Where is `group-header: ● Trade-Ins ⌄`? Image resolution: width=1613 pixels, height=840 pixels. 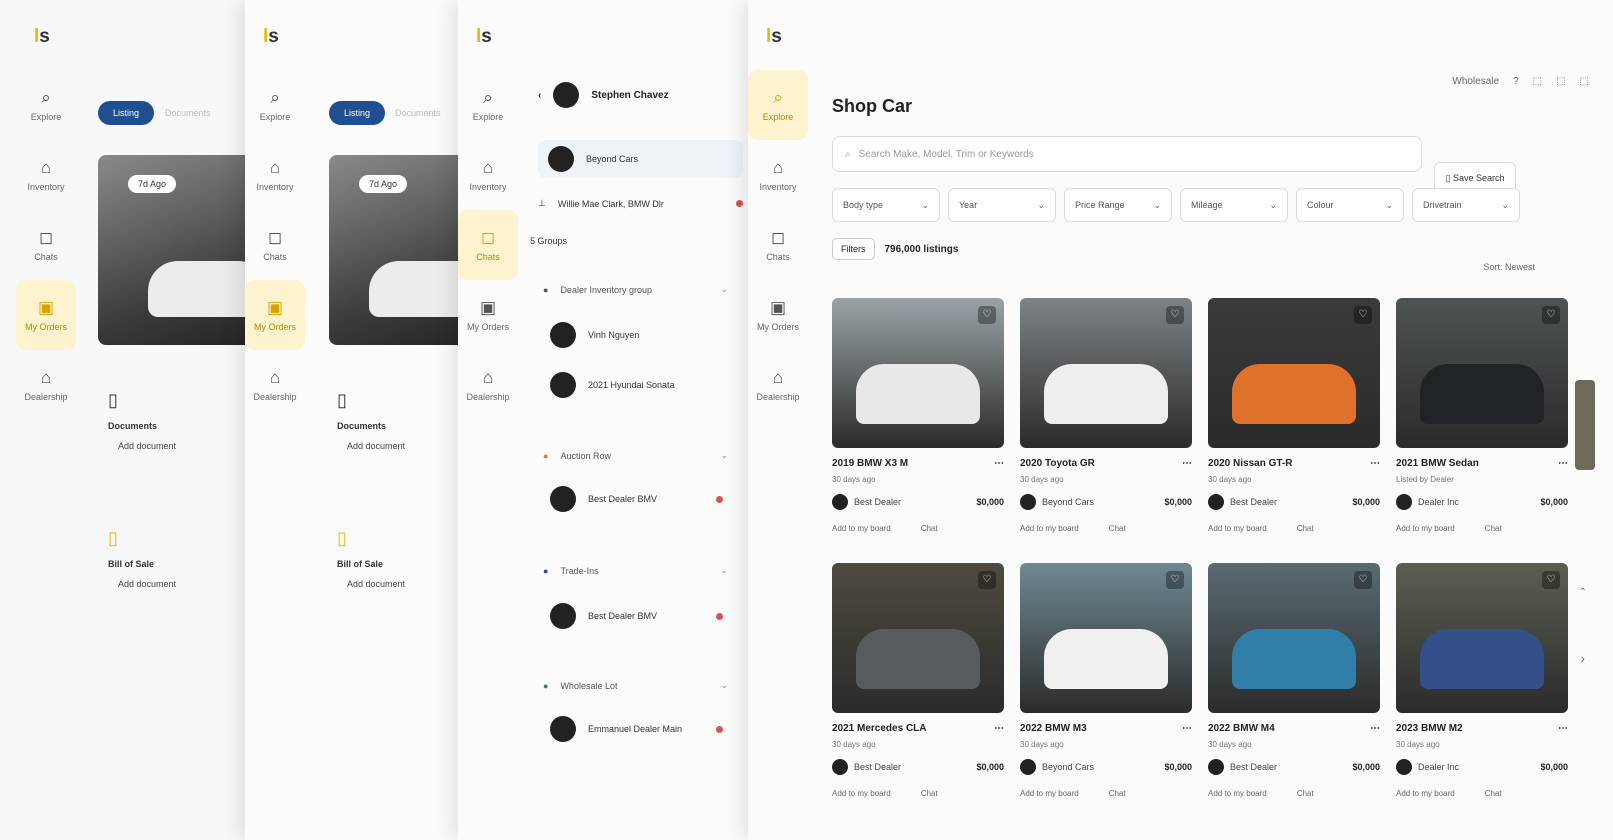 group-header: ● Trade-Ins ⌄ is located at coordinates (635, 570).